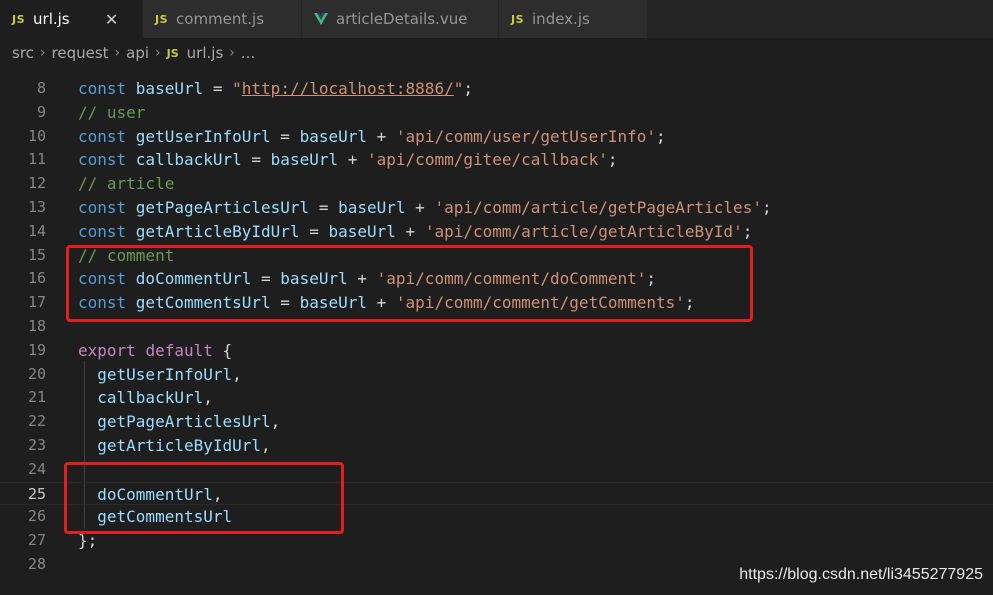 Image resolution: width=993 pixels, height=595 pixels. What do you see at coordinates (36, 373) in the screenshot?
I see `line-number: 20` at bounding box center [36, 373].